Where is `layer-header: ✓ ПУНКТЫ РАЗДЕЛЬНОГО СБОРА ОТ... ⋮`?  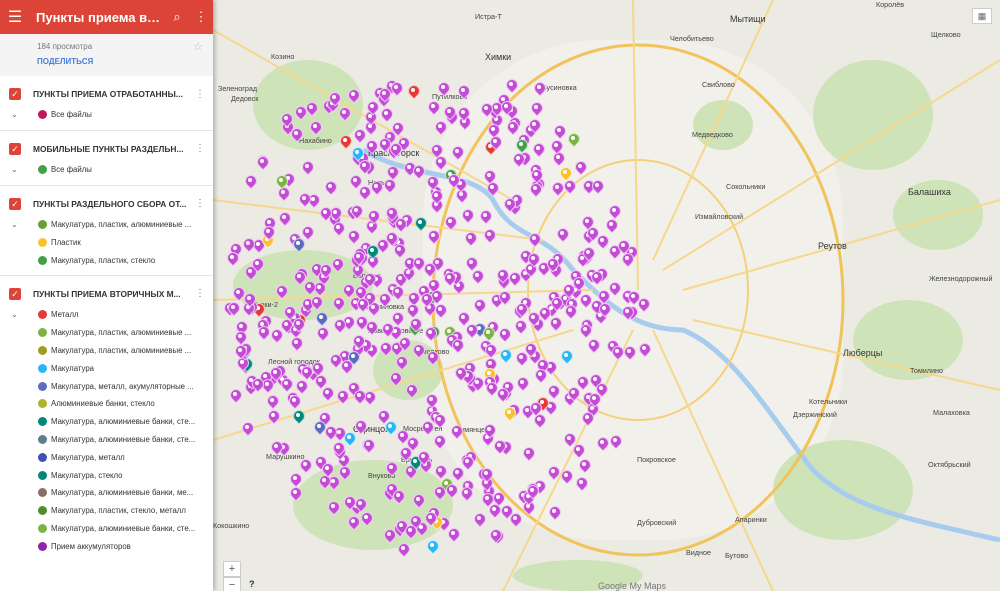 layer-header: ✓ ПУНКТЫ РАЗДЕЛЬНОГО СБОРА ОТ... ⋮ is located at coordinates (106, 204).